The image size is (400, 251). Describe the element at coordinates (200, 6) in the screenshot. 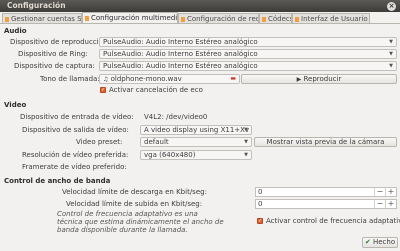

I see `window-titlebar: Configuración ×` at that location.